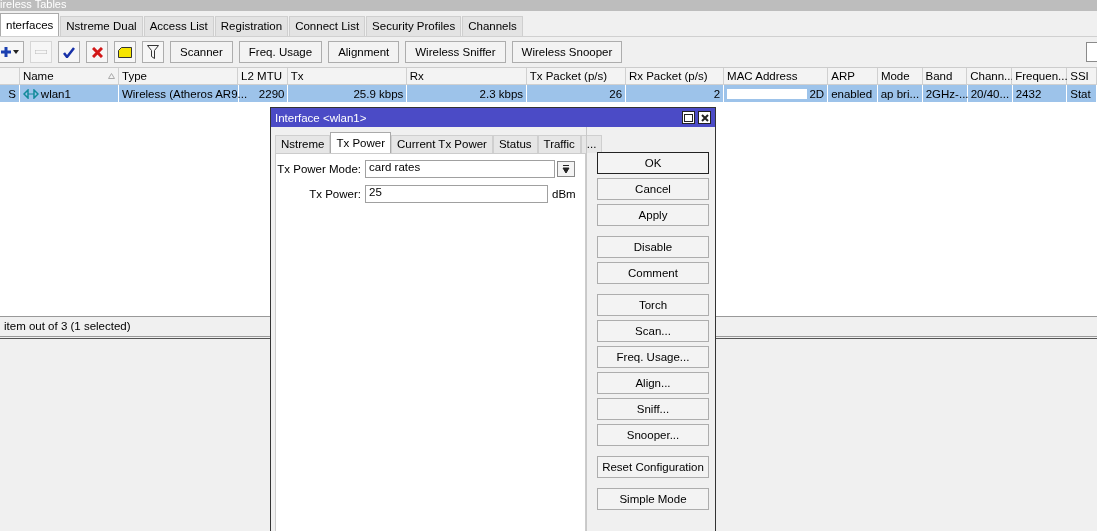  What do you see at coordinates (501, 94) in the screenshot?
I see `table-cell-text: 2.3 kbps` at bounding box center [501, 94].